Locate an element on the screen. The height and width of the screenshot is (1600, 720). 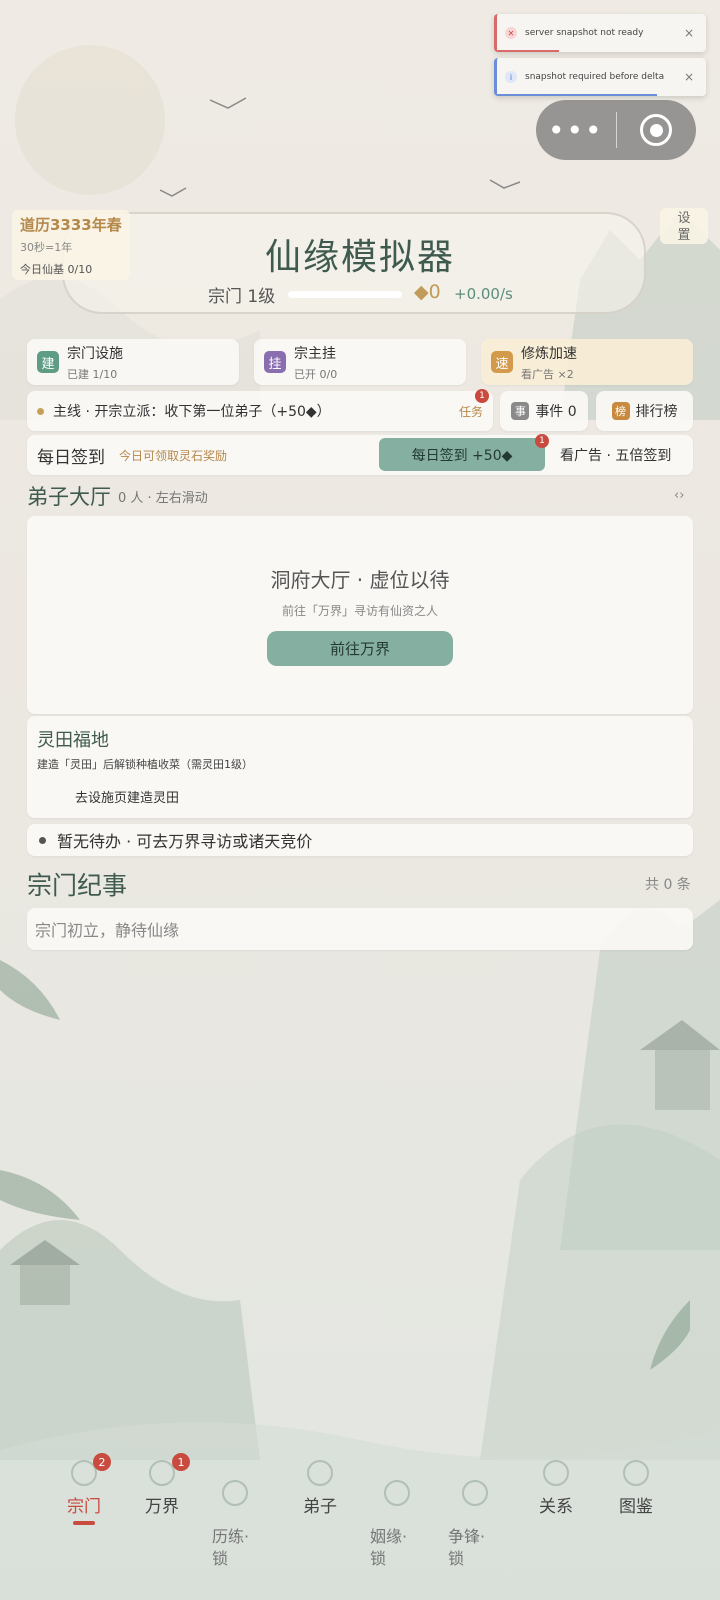
facility-title: 宗门设施 is located at coordinates (95, 353).